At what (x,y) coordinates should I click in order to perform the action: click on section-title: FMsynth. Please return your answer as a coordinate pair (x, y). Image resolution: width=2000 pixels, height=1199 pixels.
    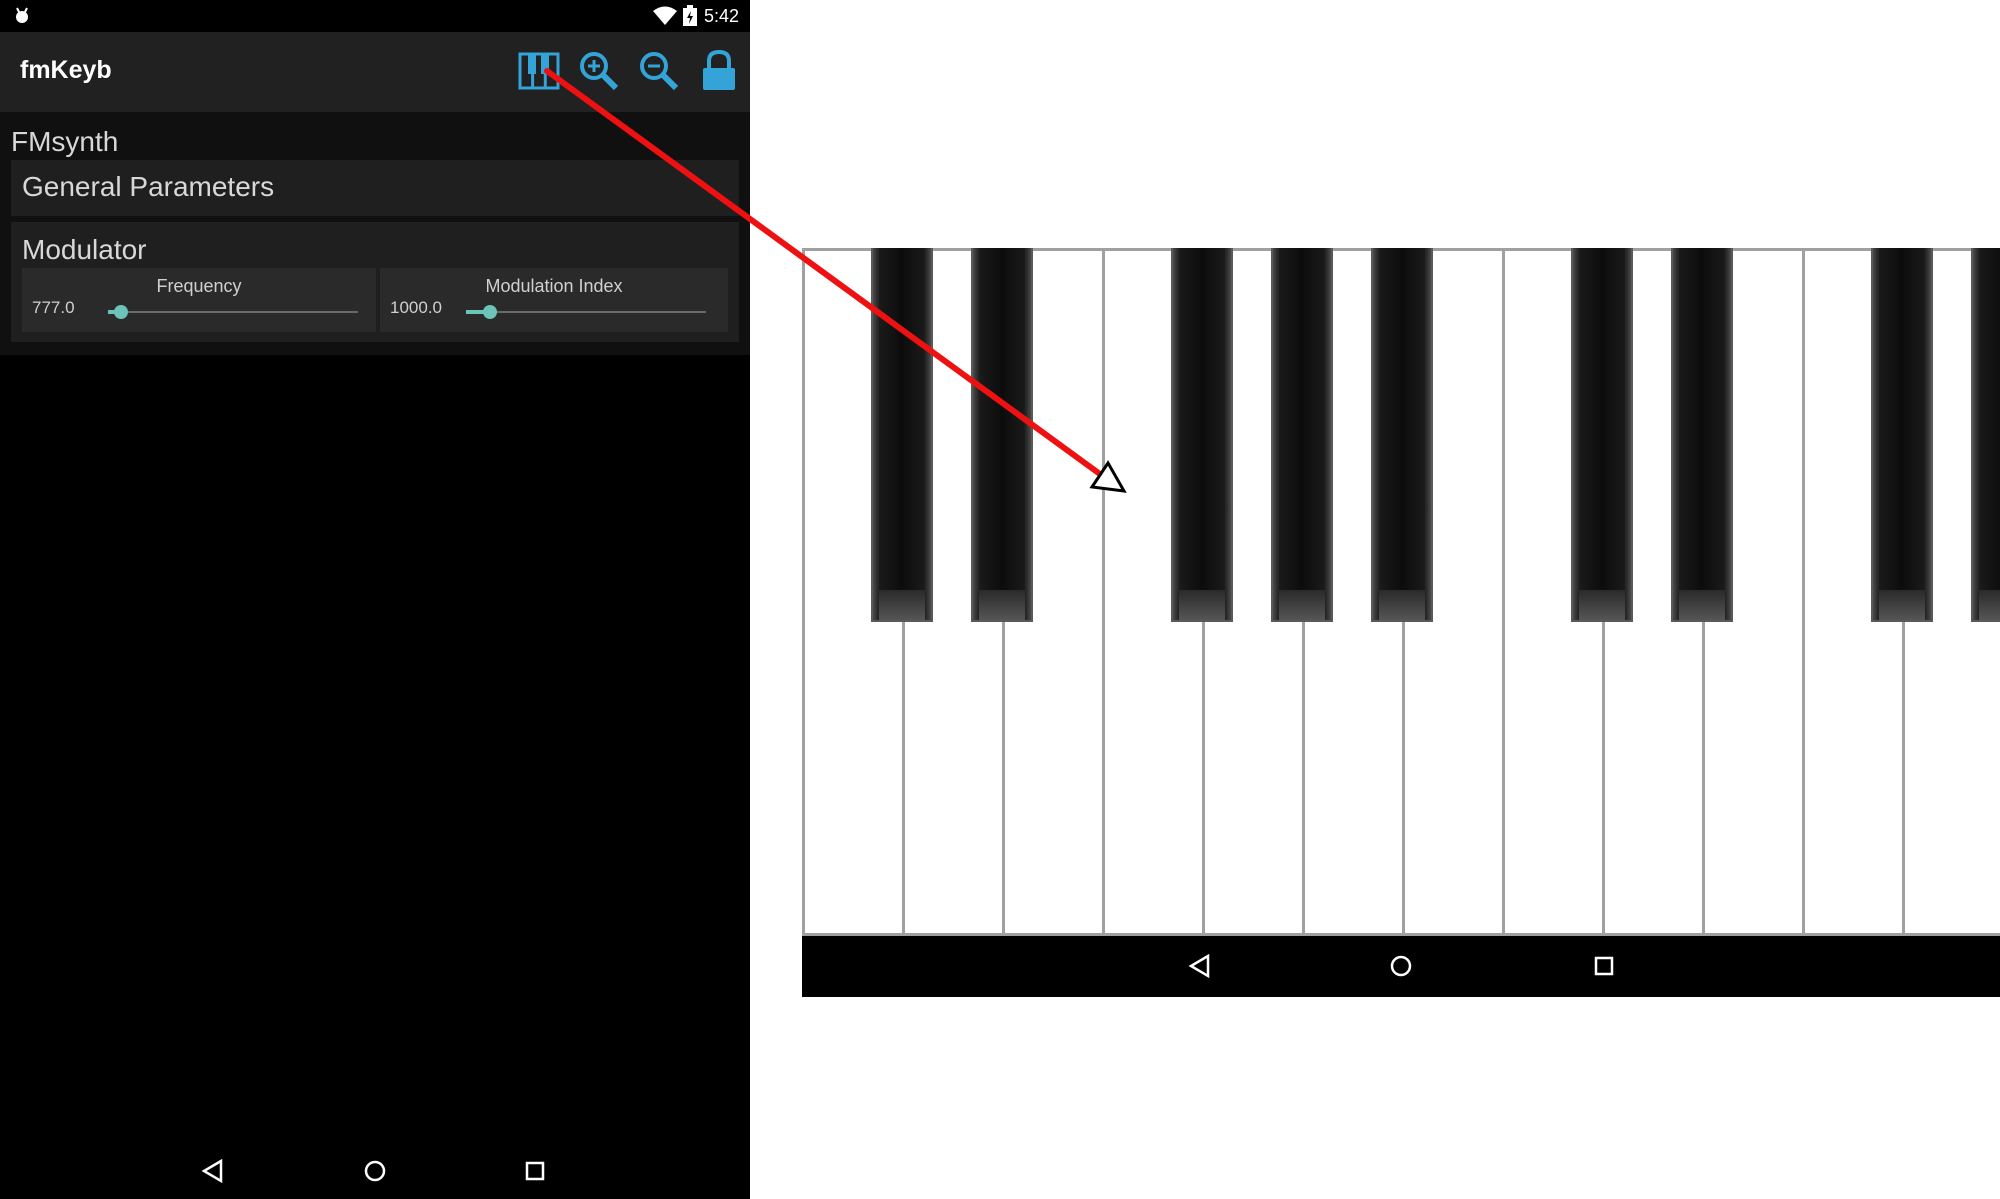
    Looking at the image, I should click on (65, 141).